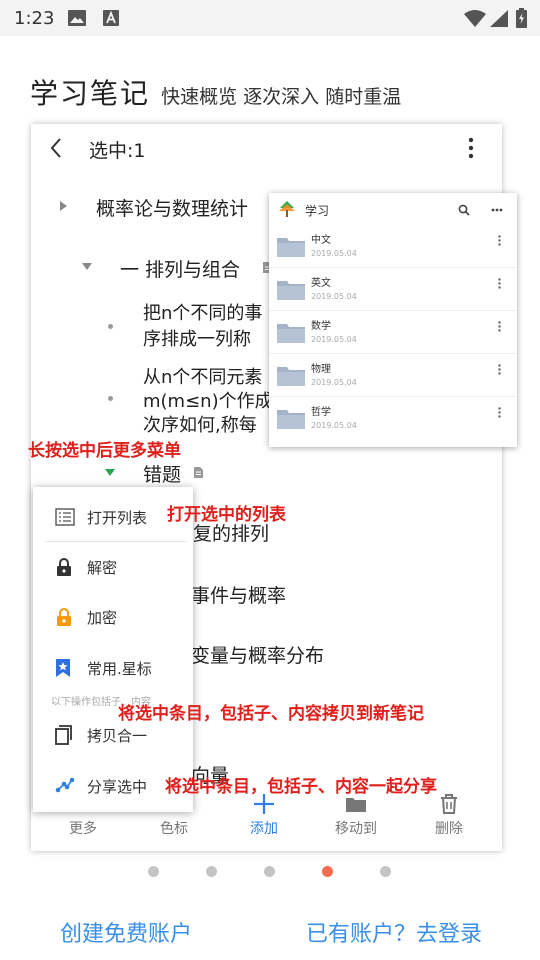  Describe the element at coordinates (321, 369) in the screenshot. I see `folder-name: 物理` at that location.